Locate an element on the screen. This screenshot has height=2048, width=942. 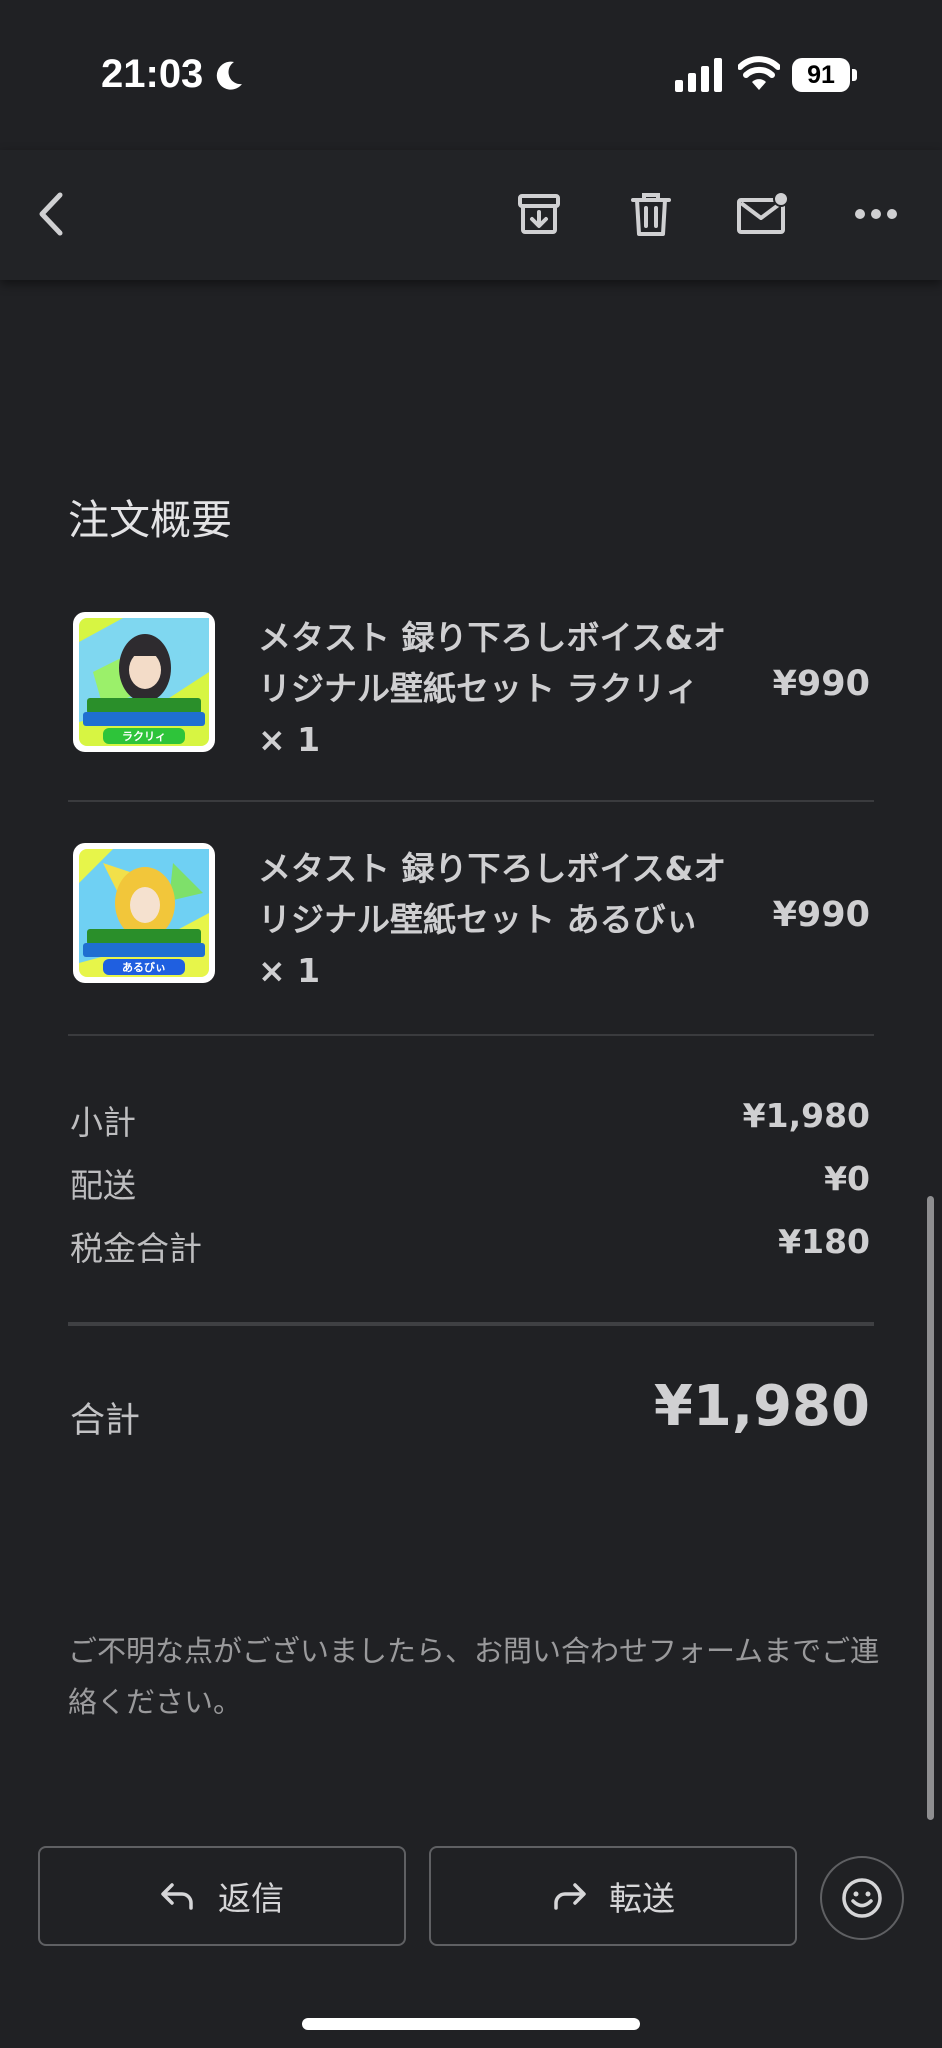
item-name: メタスト 録り下ろしボイス&オリジナル壁紙セット ラクリィ × 1 is located at coordinates (492, 688).